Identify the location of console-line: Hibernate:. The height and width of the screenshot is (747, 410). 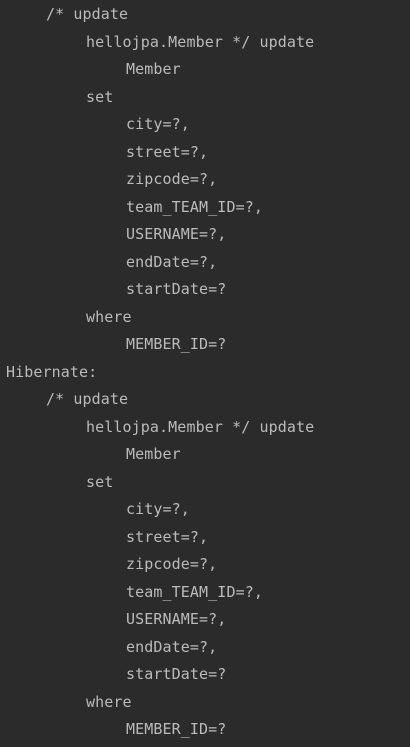
(52, 371).